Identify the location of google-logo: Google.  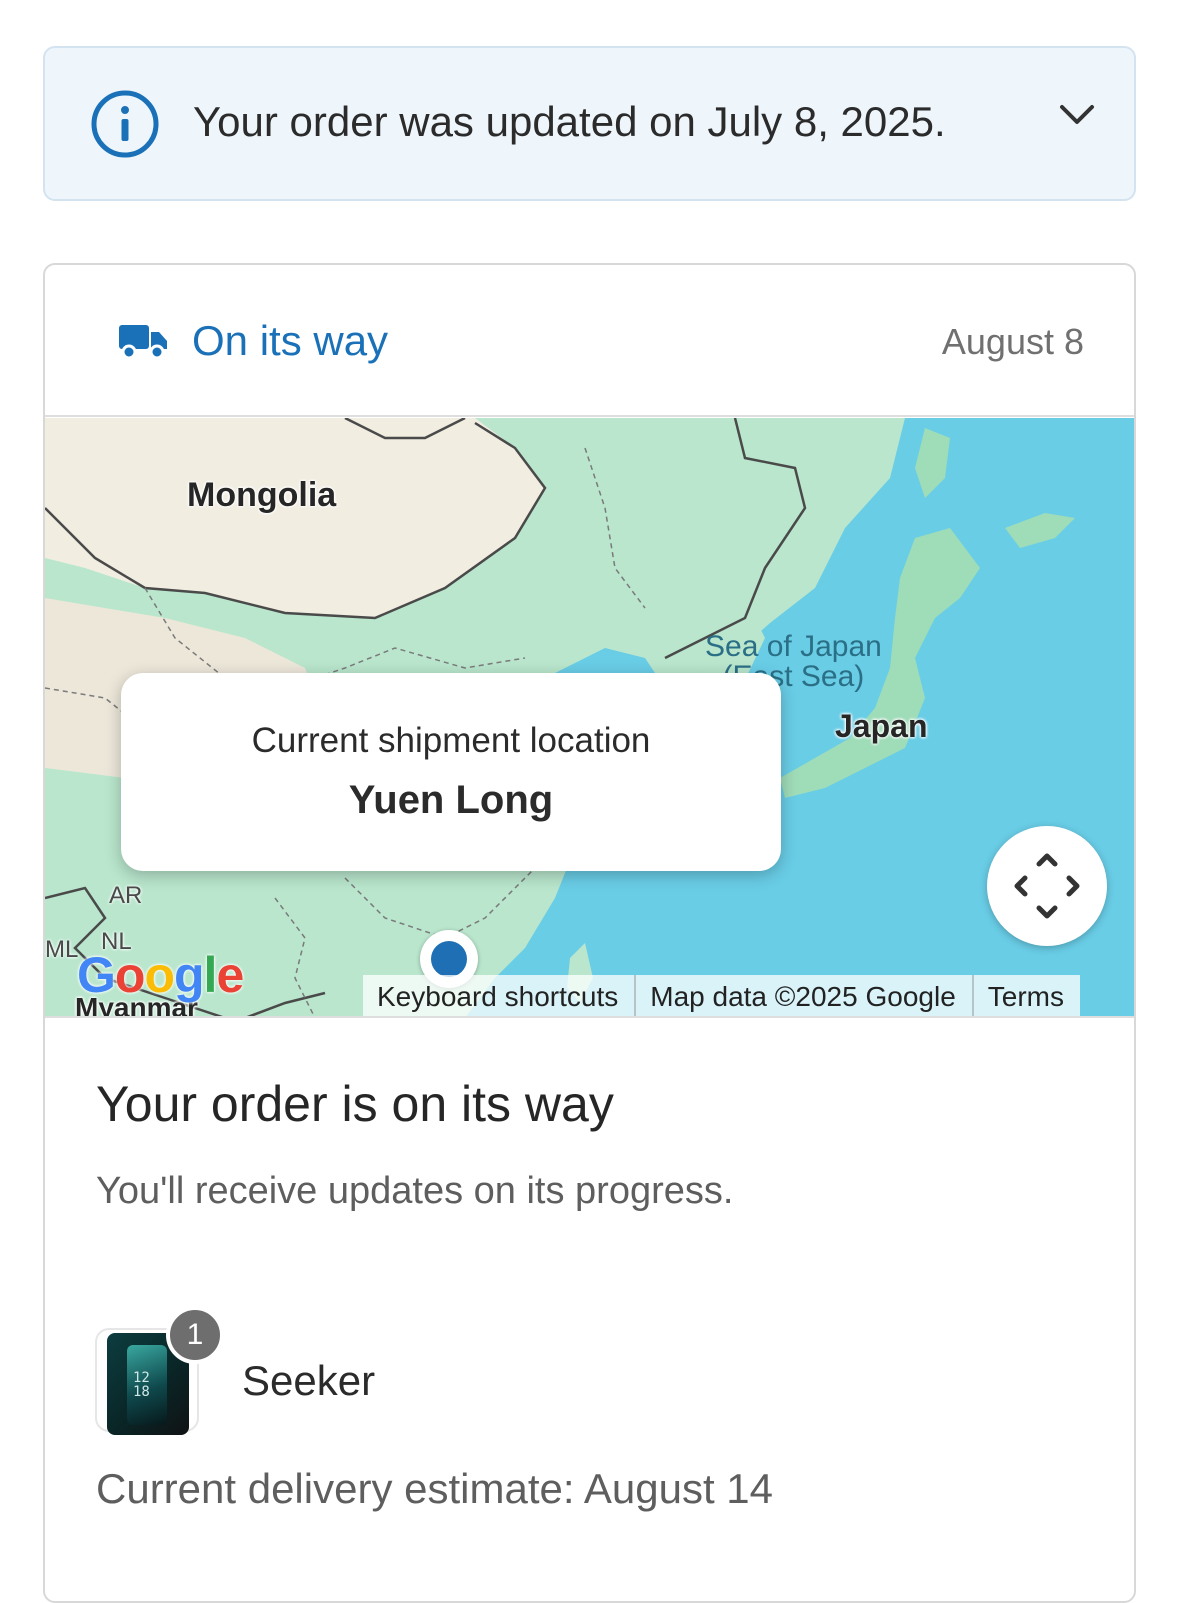
(160, 975).